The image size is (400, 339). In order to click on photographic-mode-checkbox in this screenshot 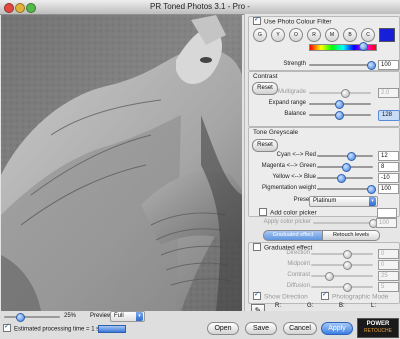, I will do `click(325, 295)`.